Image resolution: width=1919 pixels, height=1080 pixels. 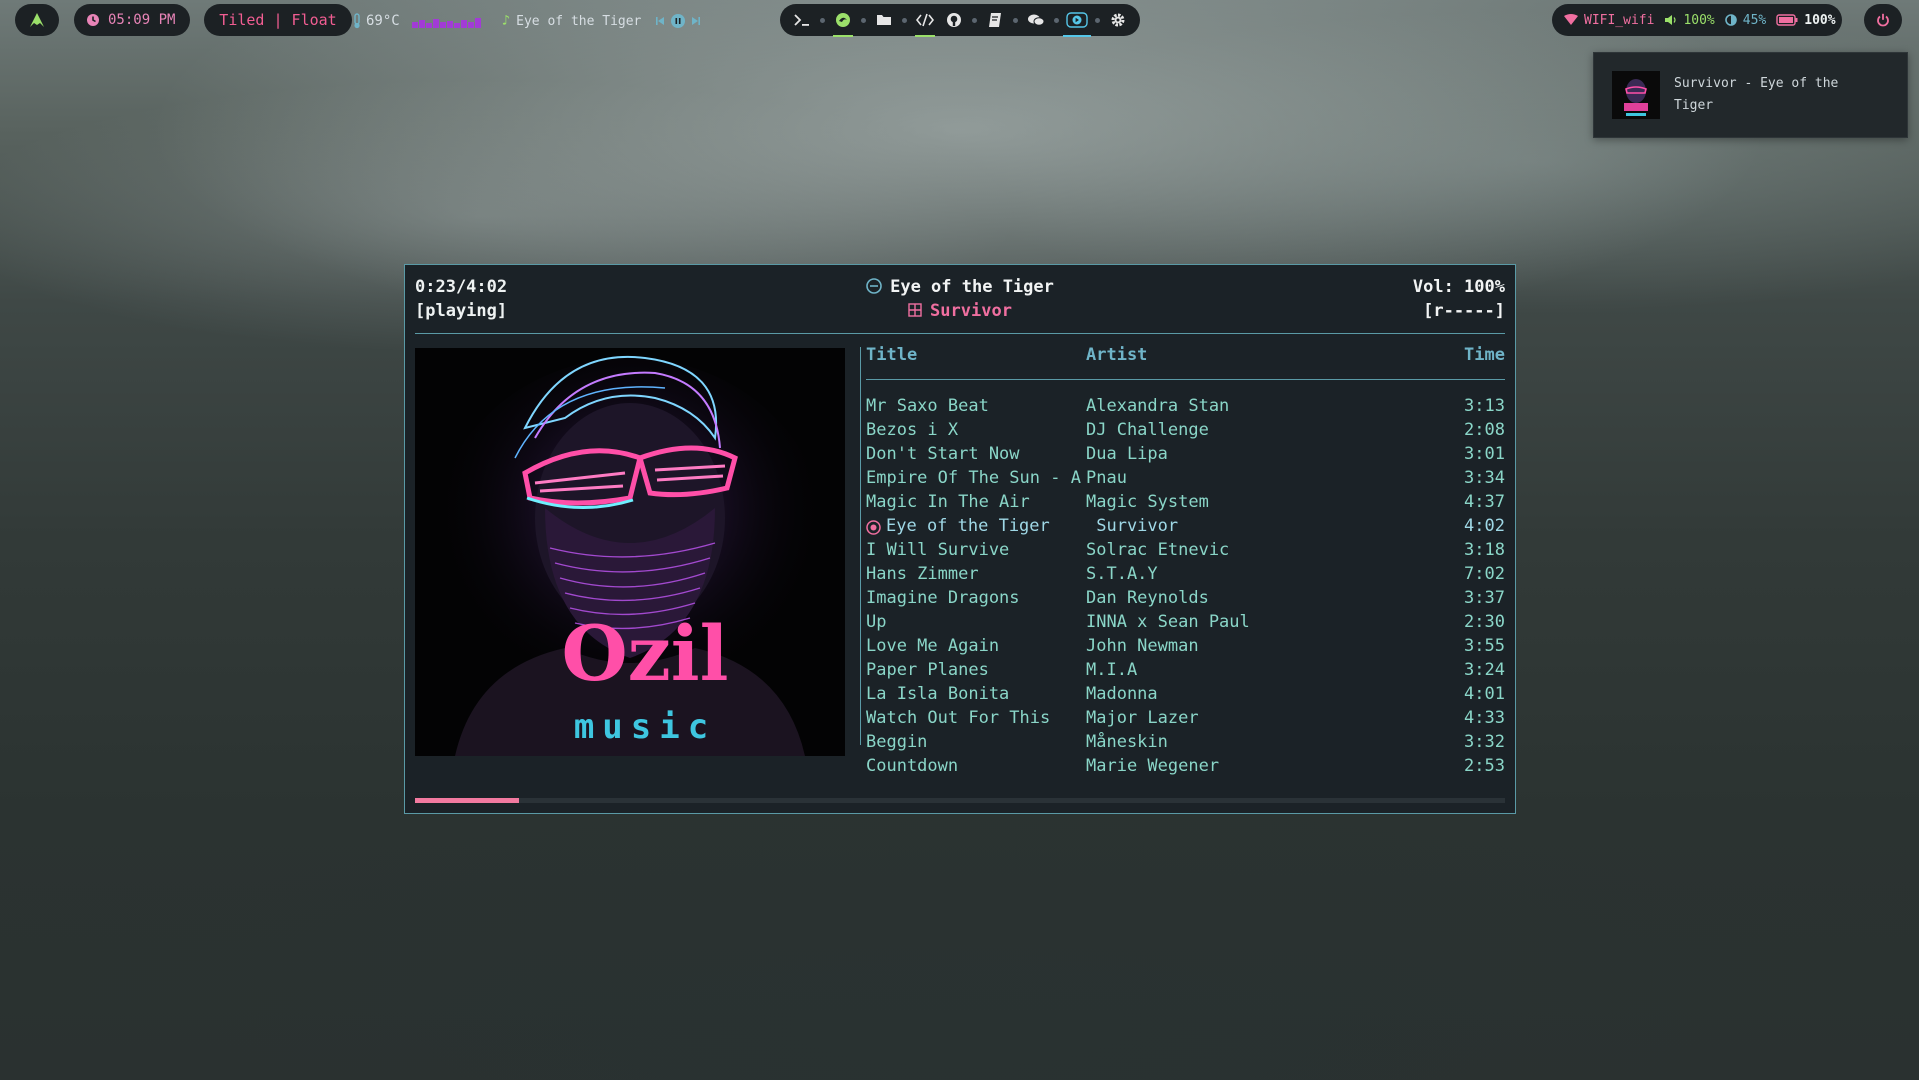 What do you see at coordinates (1484, 718) in the screenshot?
I see `track-duration: 4:33` at bounding box center [1484, 718].